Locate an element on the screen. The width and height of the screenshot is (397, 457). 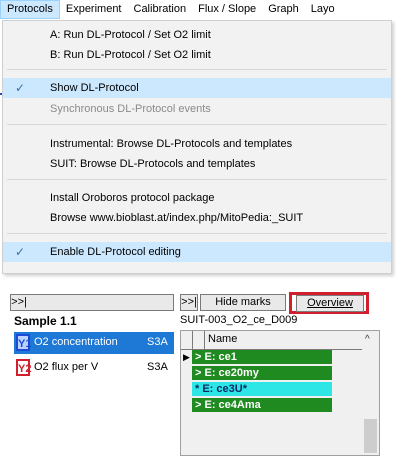
menu-item-install-package: Install Oroboros protocol package is located at coordinates (197, 198).